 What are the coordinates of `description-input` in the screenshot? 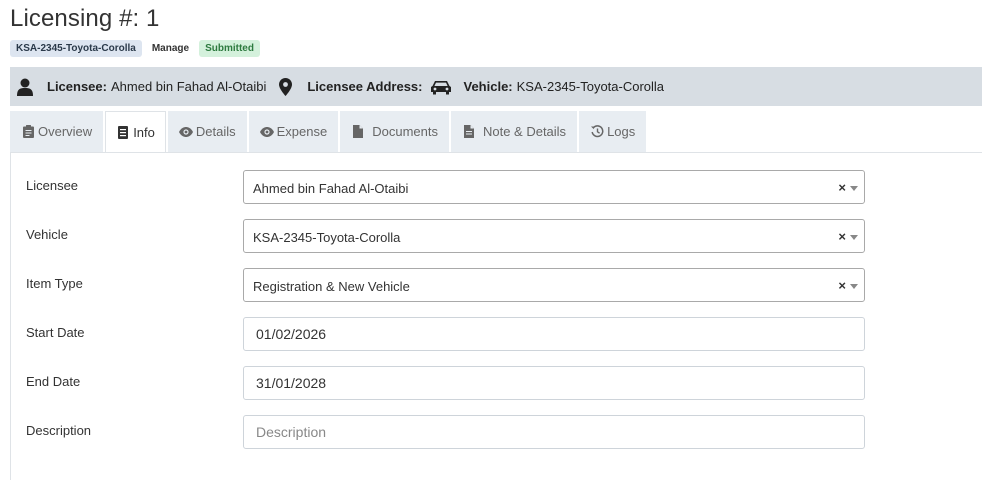 It's located at (554, 432).